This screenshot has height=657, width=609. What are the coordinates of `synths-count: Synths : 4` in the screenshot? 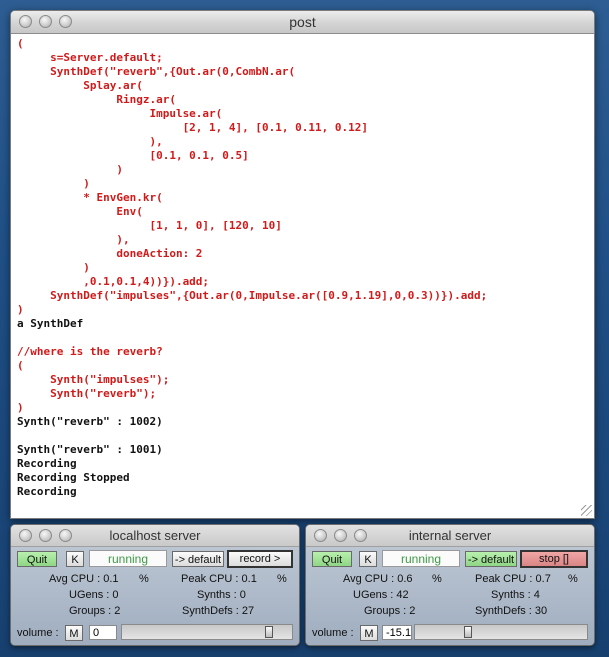 It's located at (515, 595).